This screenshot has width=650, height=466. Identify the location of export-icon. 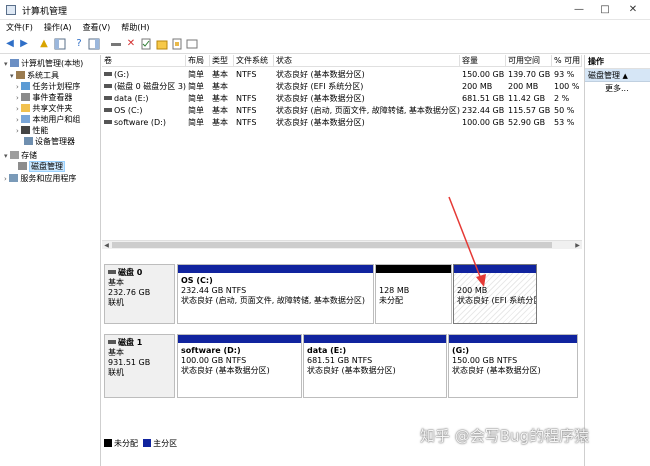
(162, 44).